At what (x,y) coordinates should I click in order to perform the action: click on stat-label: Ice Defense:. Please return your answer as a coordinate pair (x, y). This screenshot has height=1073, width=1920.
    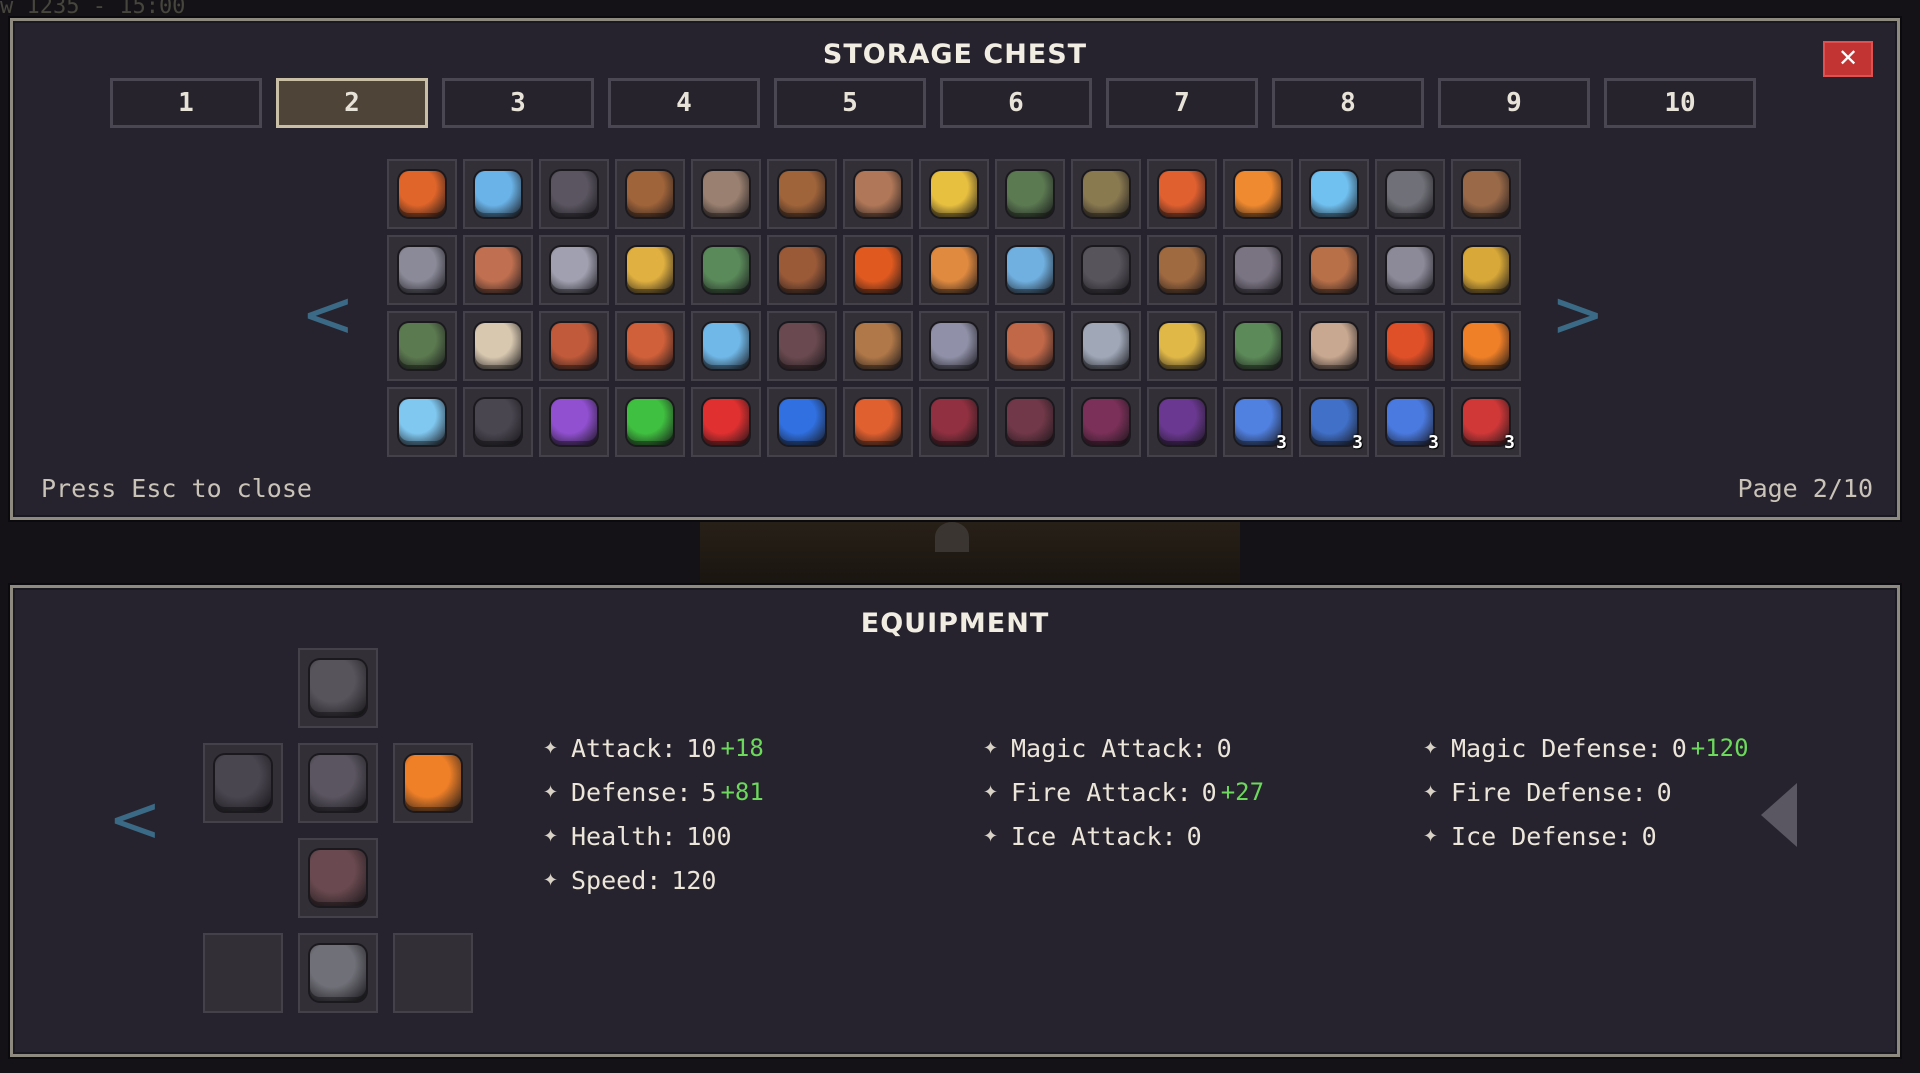
    Looking at the image, I should click on (1541, 836).